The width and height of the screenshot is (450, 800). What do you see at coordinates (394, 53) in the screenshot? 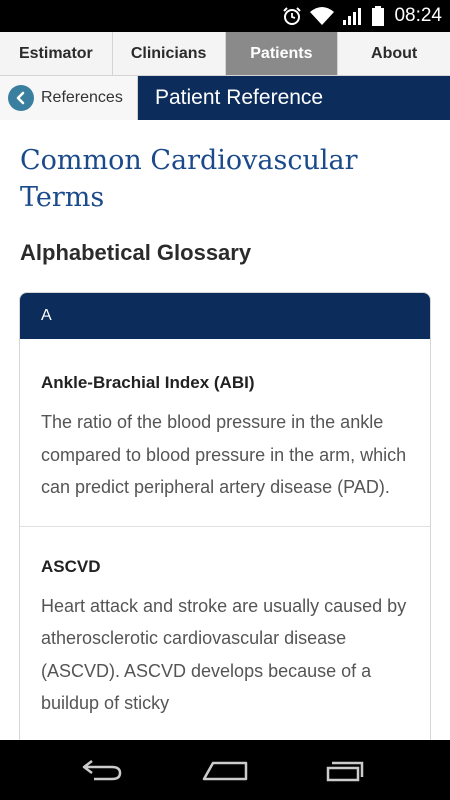
I see `tab-about: About` at bounding box center [394, 53].